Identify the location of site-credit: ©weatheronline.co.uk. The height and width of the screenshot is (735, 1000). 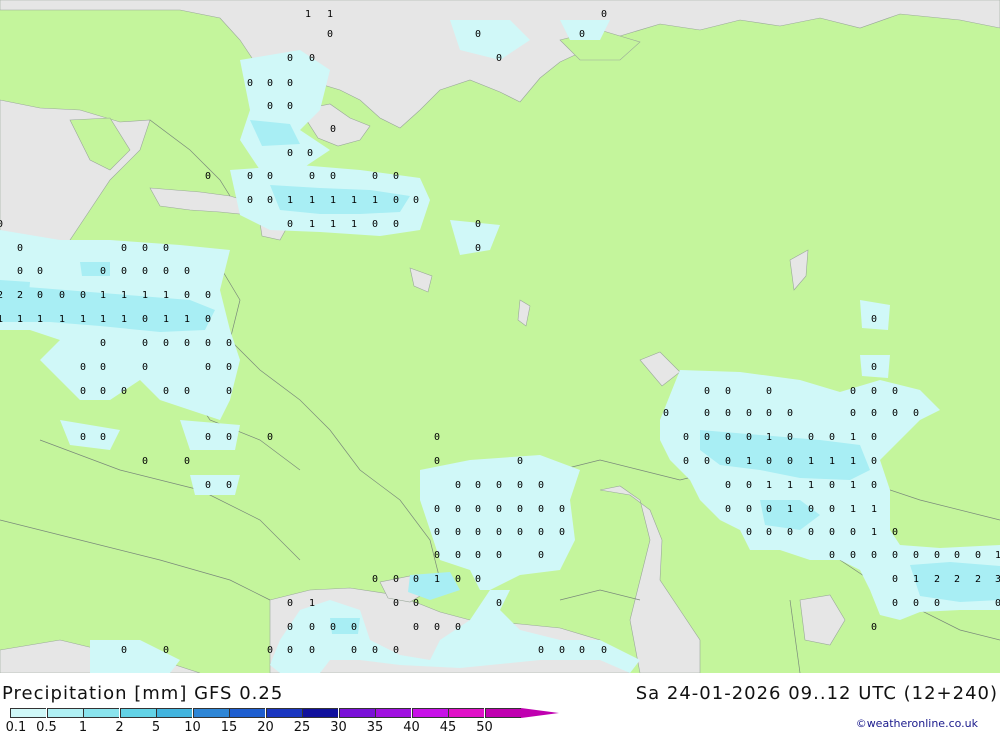
(917, 723).